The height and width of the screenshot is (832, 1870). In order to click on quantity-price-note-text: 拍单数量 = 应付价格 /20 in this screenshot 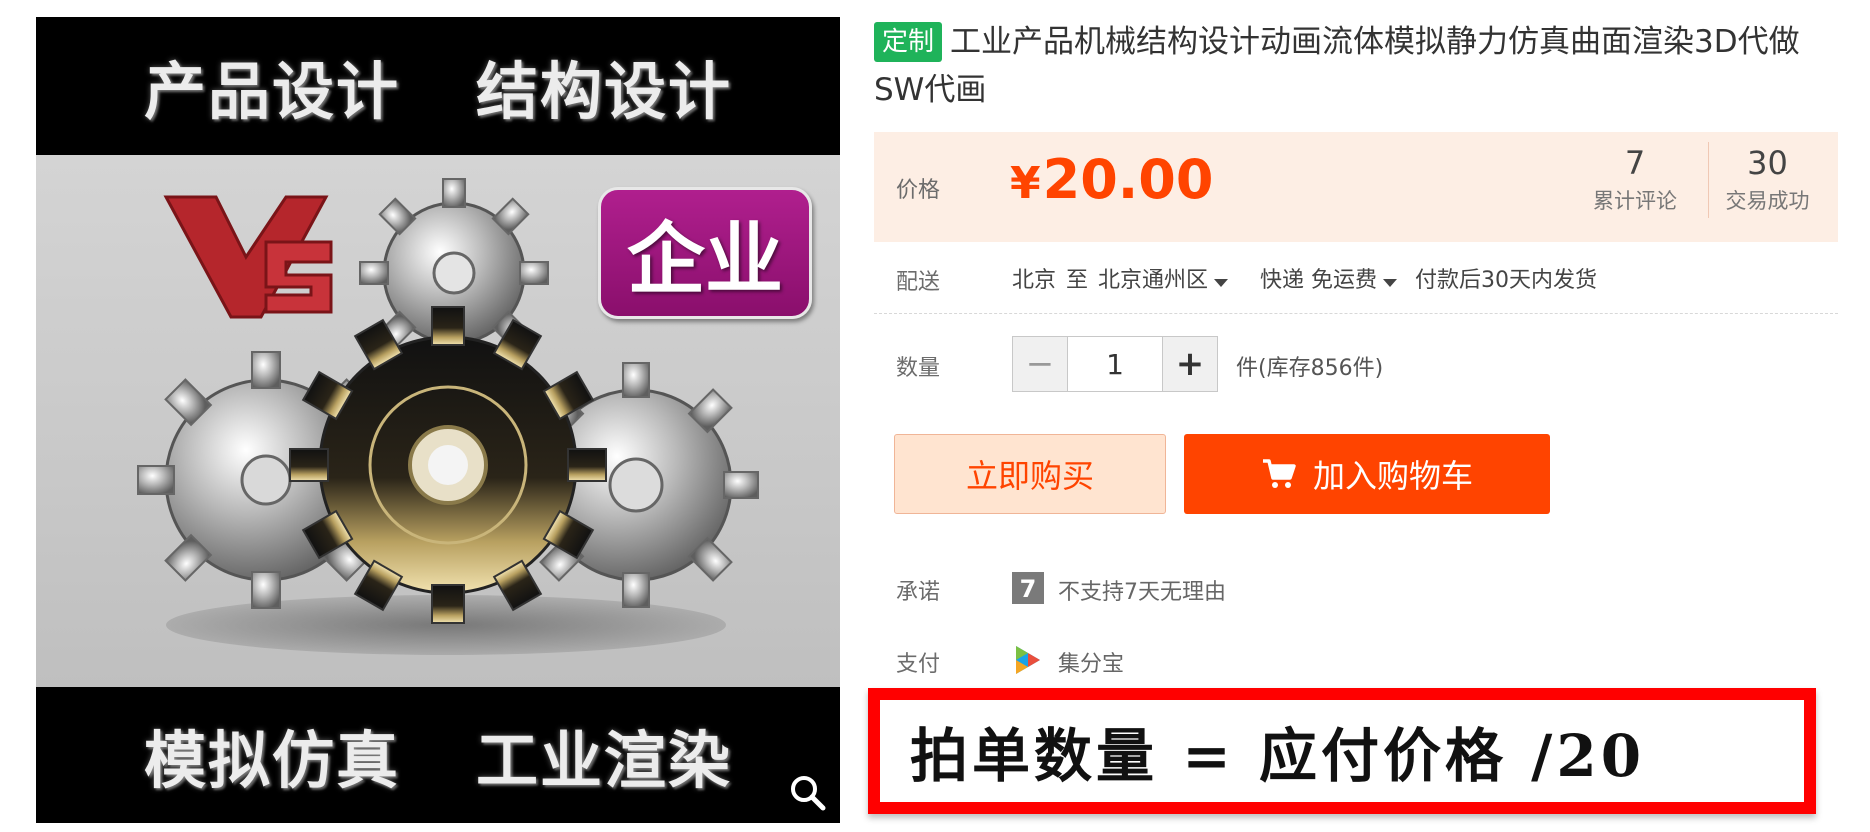, I will do `click(1278, 756)`.